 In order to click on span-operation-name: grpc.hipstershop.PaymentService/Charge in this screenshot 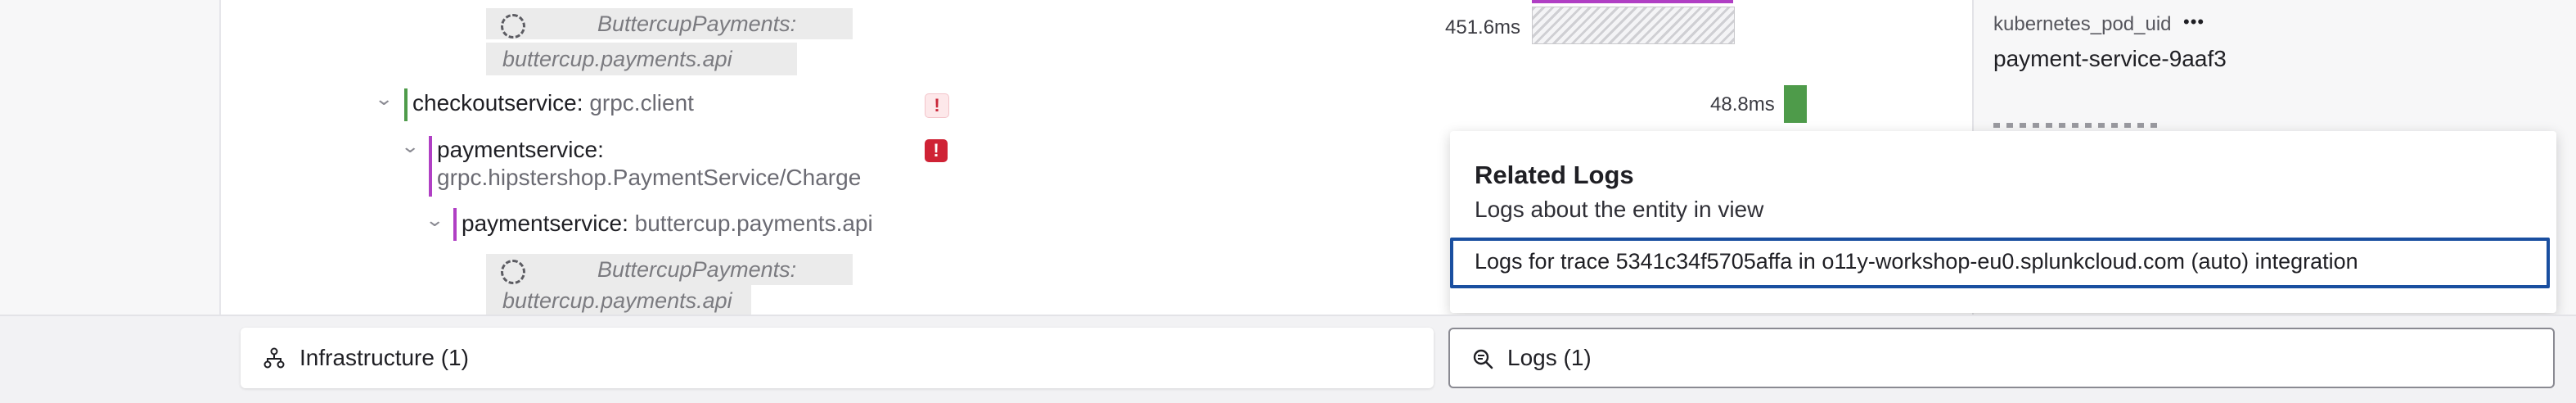, I will do `click(650, 177)`.